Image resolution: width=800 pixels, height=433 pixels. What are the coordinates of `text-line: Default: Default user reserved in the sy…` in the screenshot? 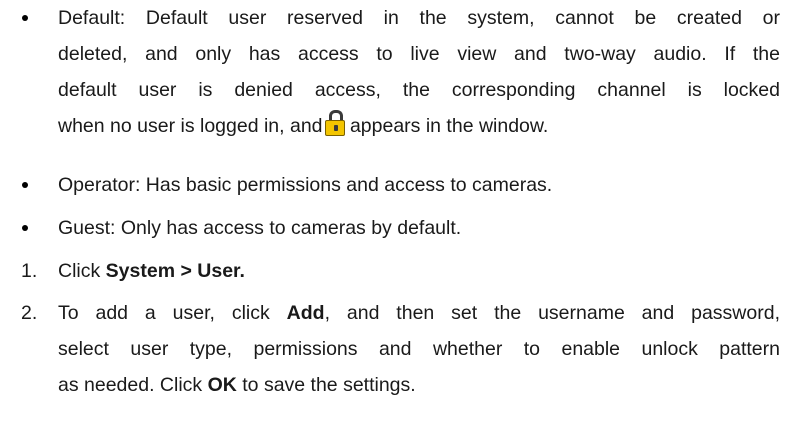 It's located at (419, 18).